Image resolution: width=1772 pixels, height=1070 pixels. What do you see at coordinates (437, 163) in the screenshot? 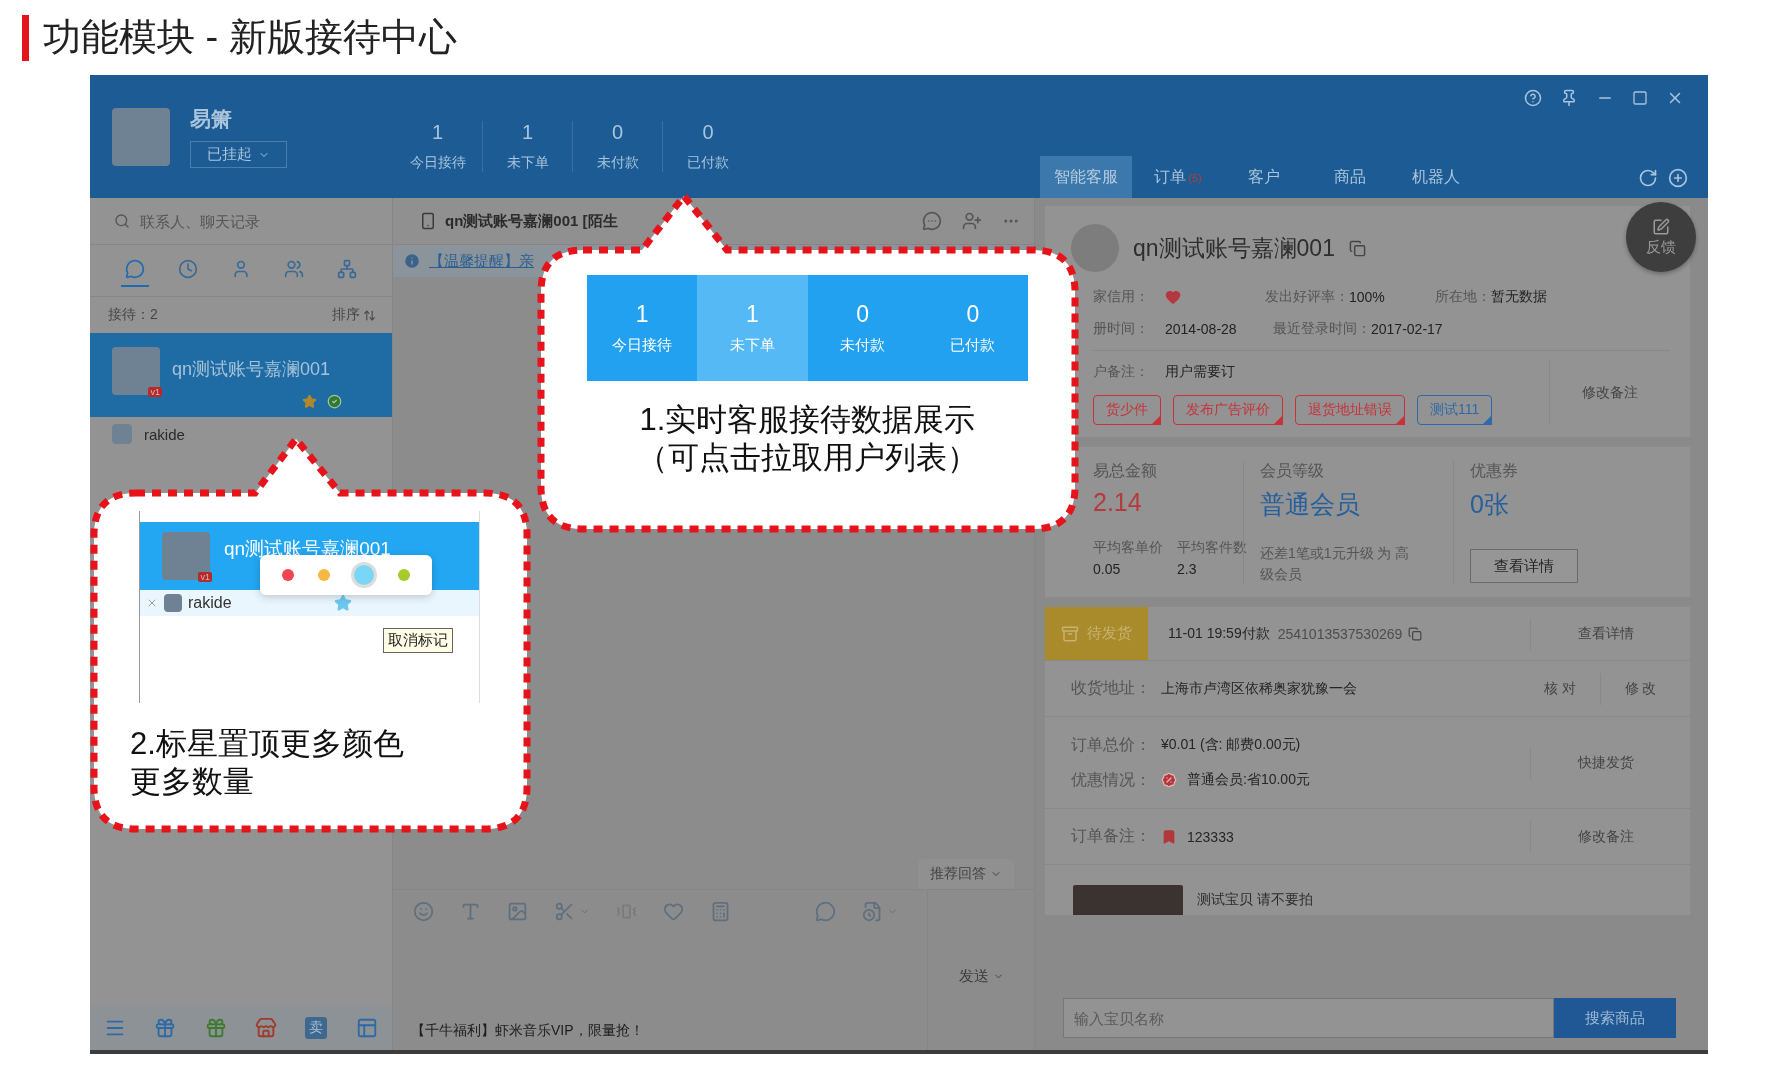
I see `stat-label: 今日接待` at bounding box center [437, 163].